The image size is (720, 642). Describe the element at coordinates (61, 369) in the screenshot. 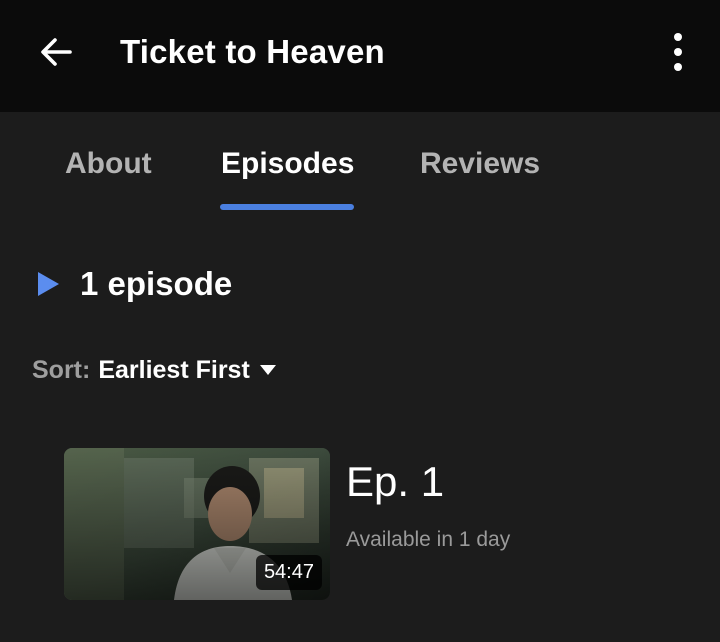

I see `sort-label: Sort:` at that location.